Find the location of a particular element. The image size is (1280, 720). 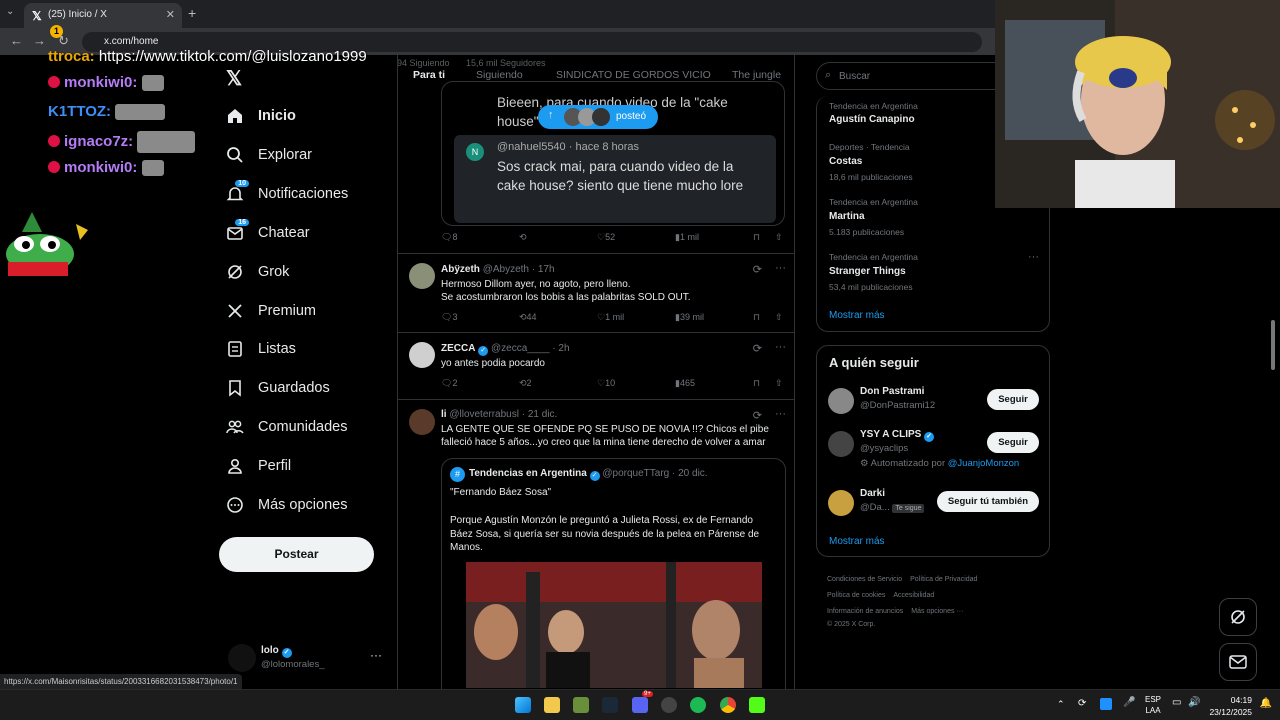

chevron-up-icon: ⌃ is located at coordinates (1061, 704).